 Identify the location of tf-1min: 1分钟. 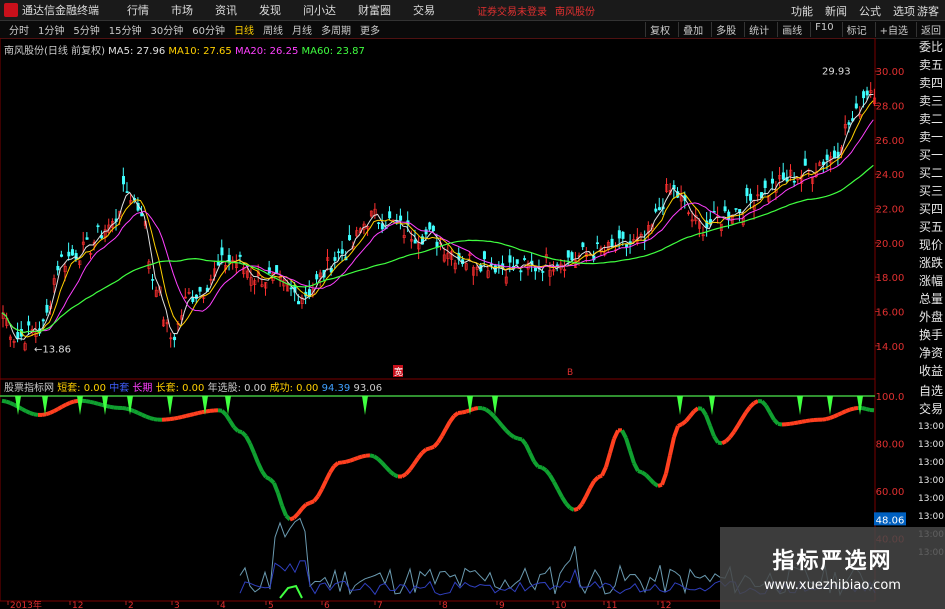
(51, 29).